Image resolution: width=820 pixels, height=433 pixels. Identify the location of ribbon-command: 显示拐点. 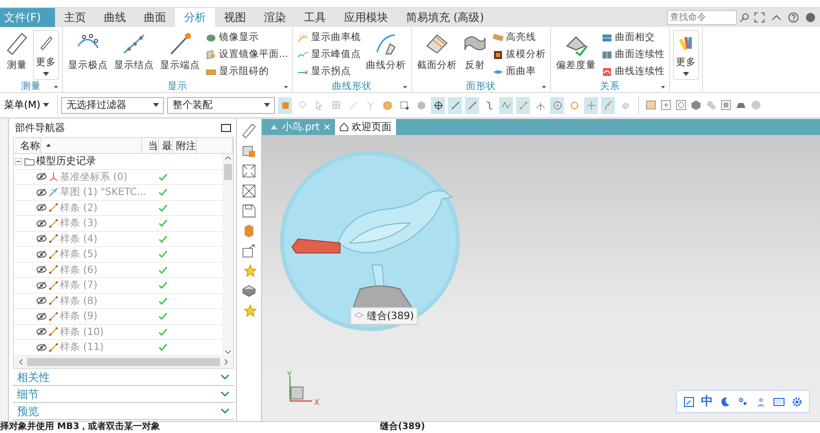
(329, 71).